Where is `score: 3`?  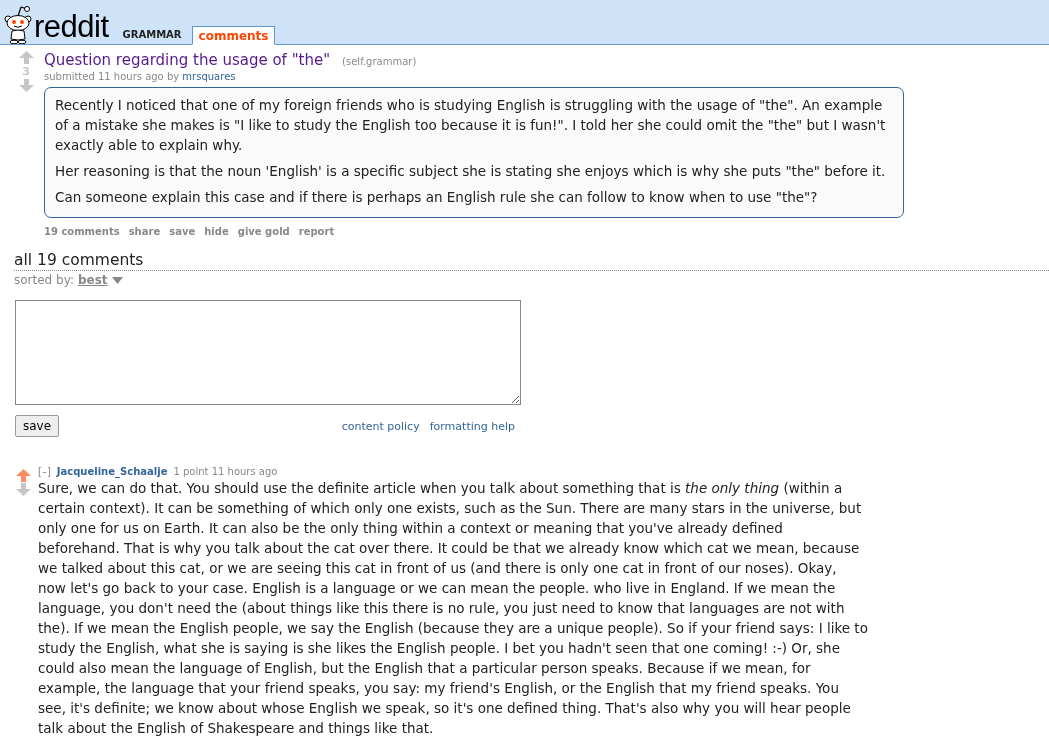
score: 3 is located at coordinates (26, 71).